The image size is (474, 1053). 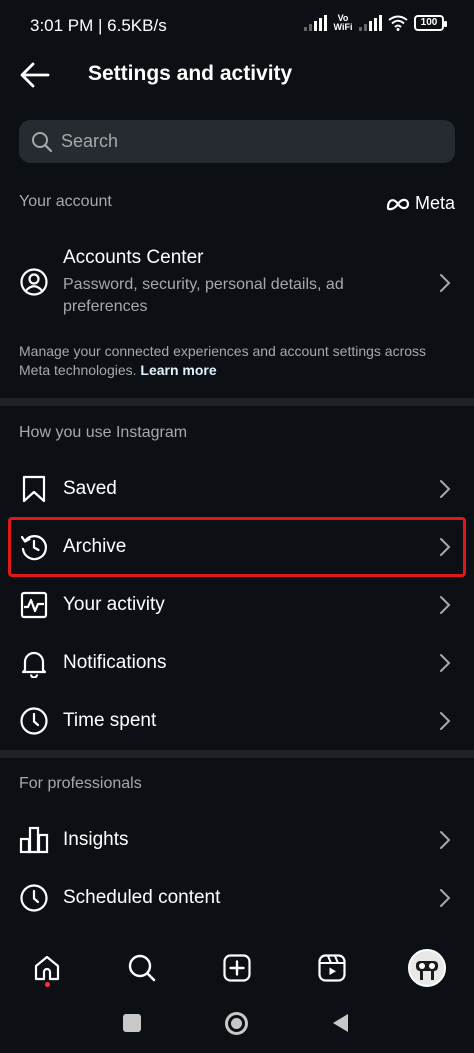 What do you see at coordinates (34, 282) in the screenshot?
I see `profile-circle-icon` at bounding box center [34, 282].